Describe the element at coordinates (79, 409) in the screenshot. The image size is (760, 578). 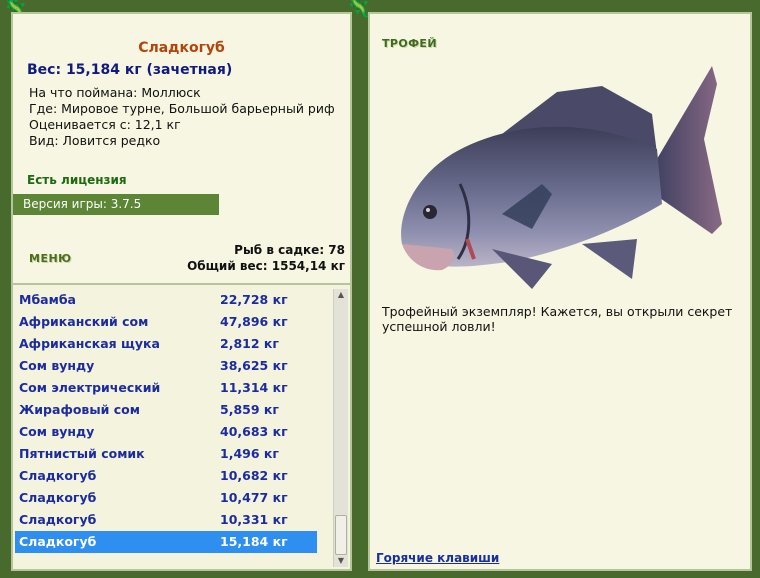
I see `catch-item-name: Жирафовый сом` at that location.